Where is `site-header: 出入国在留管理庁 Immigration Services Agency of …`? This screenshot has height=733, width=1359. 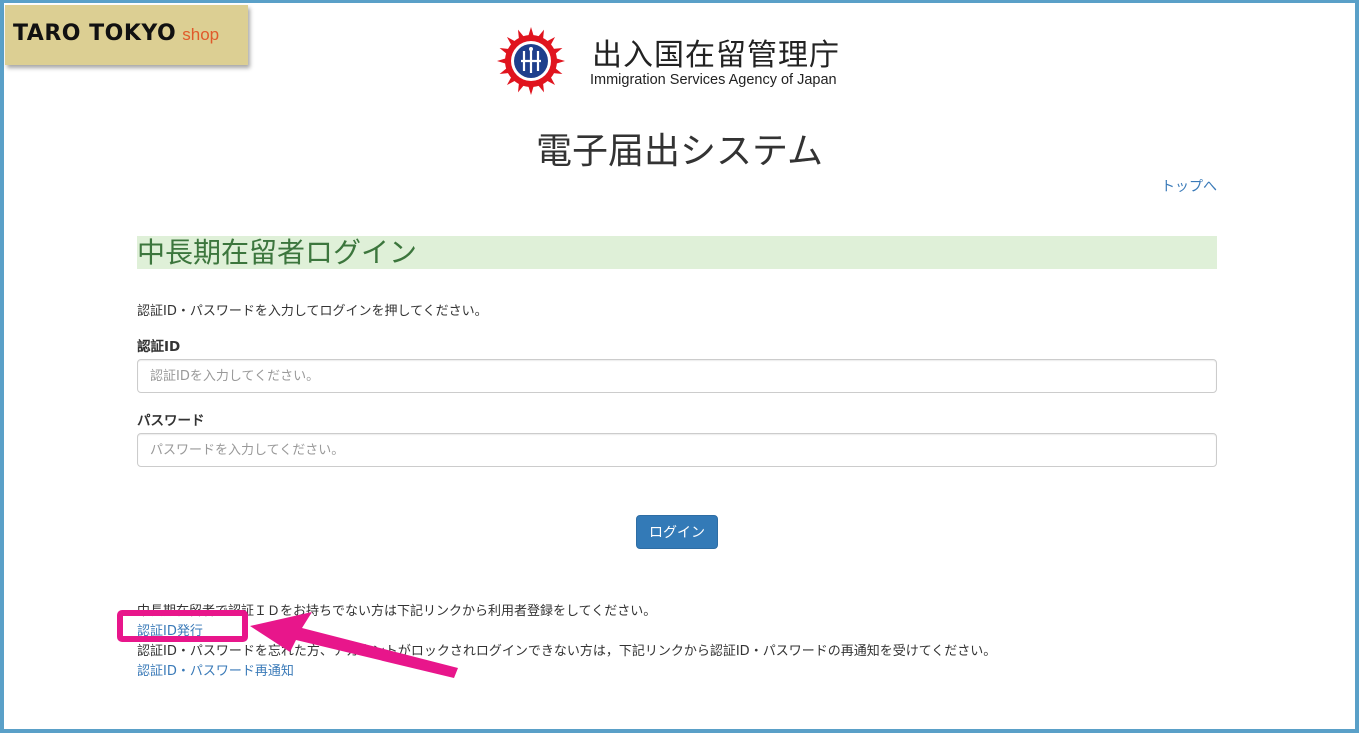
site-header: 出入国在留管理庁 Immigration Services Agency of … is located at coordinates (696, 62).